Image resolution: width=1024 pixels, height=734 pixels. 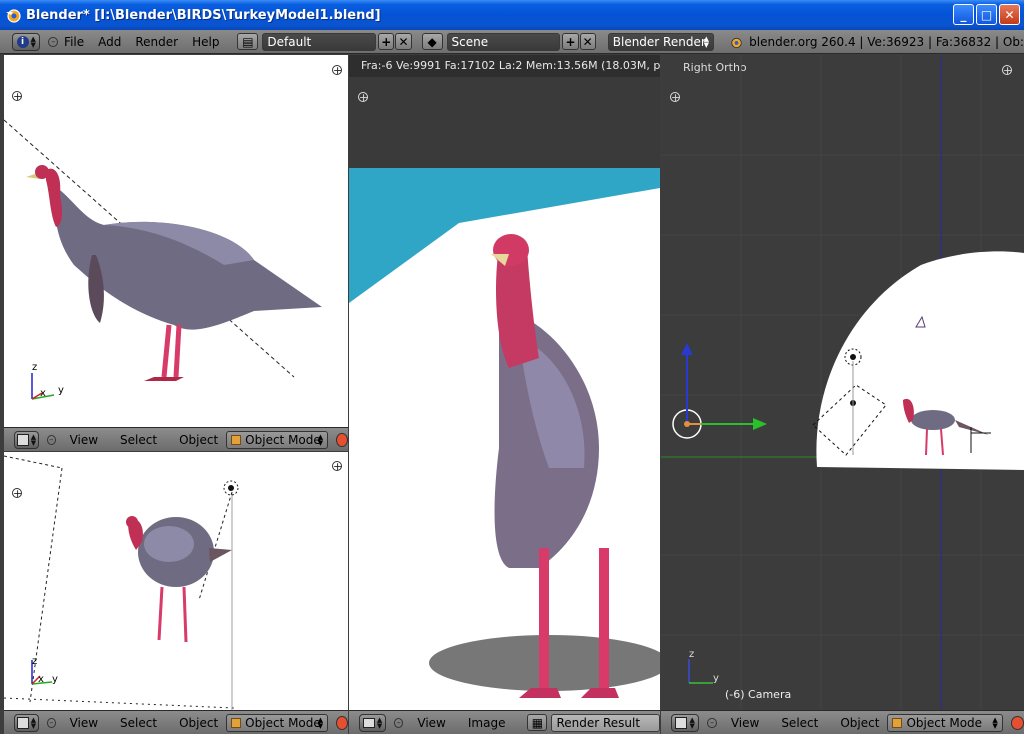 What do you see at coordinates (363, 97) in the screenshot?
I see `area-corner-icon: +` at bounding box center [363, 97].